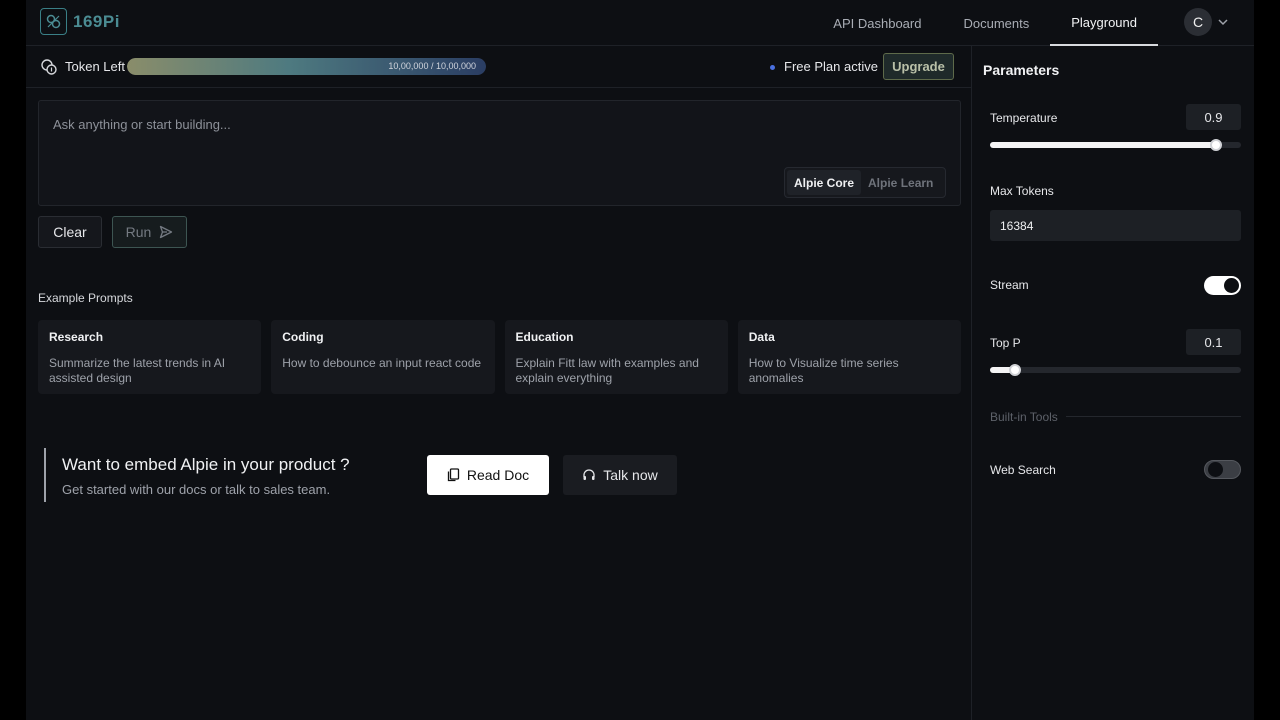  I want to click on web-search-toggle, so click(1222, 469).